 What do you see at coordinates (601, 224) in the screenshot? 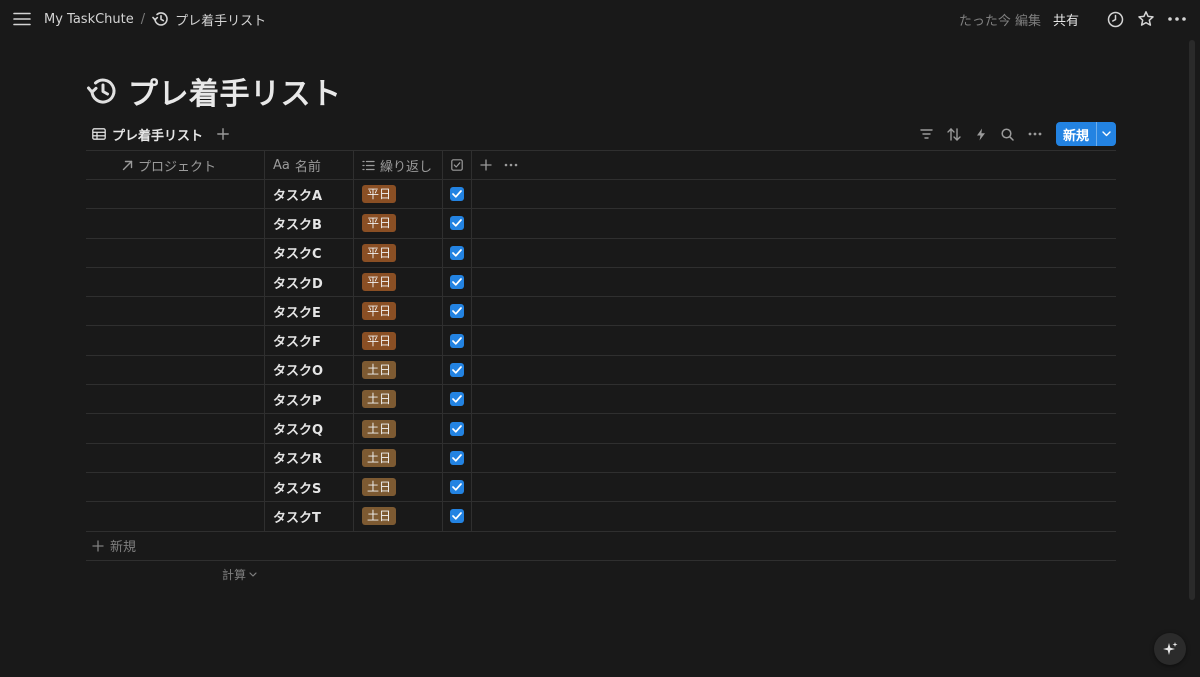
I see `table-row: タスクB 平日` at bounding box center [601, 224].